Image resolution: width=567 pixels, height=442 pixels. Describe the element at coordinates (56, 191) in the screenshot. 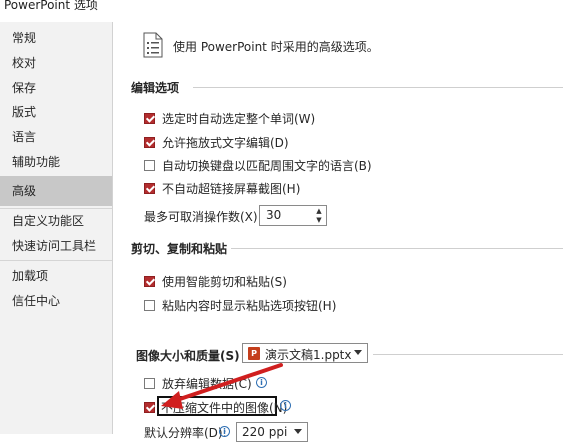

I see `sidebar-item-advanced: 高级` at that location.